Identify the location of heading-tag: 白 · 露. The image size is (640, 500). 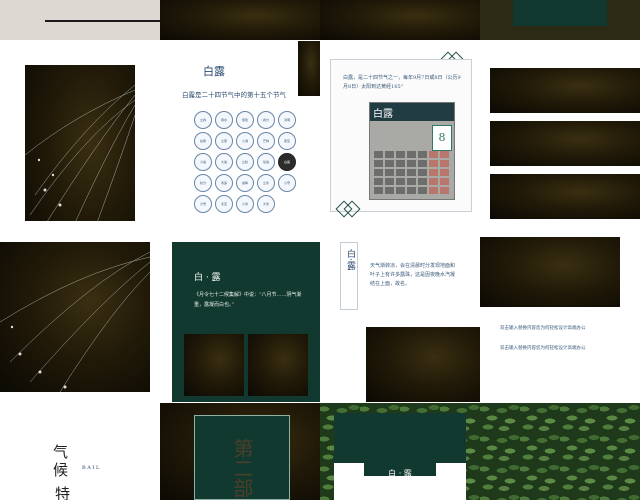
(400, 469).